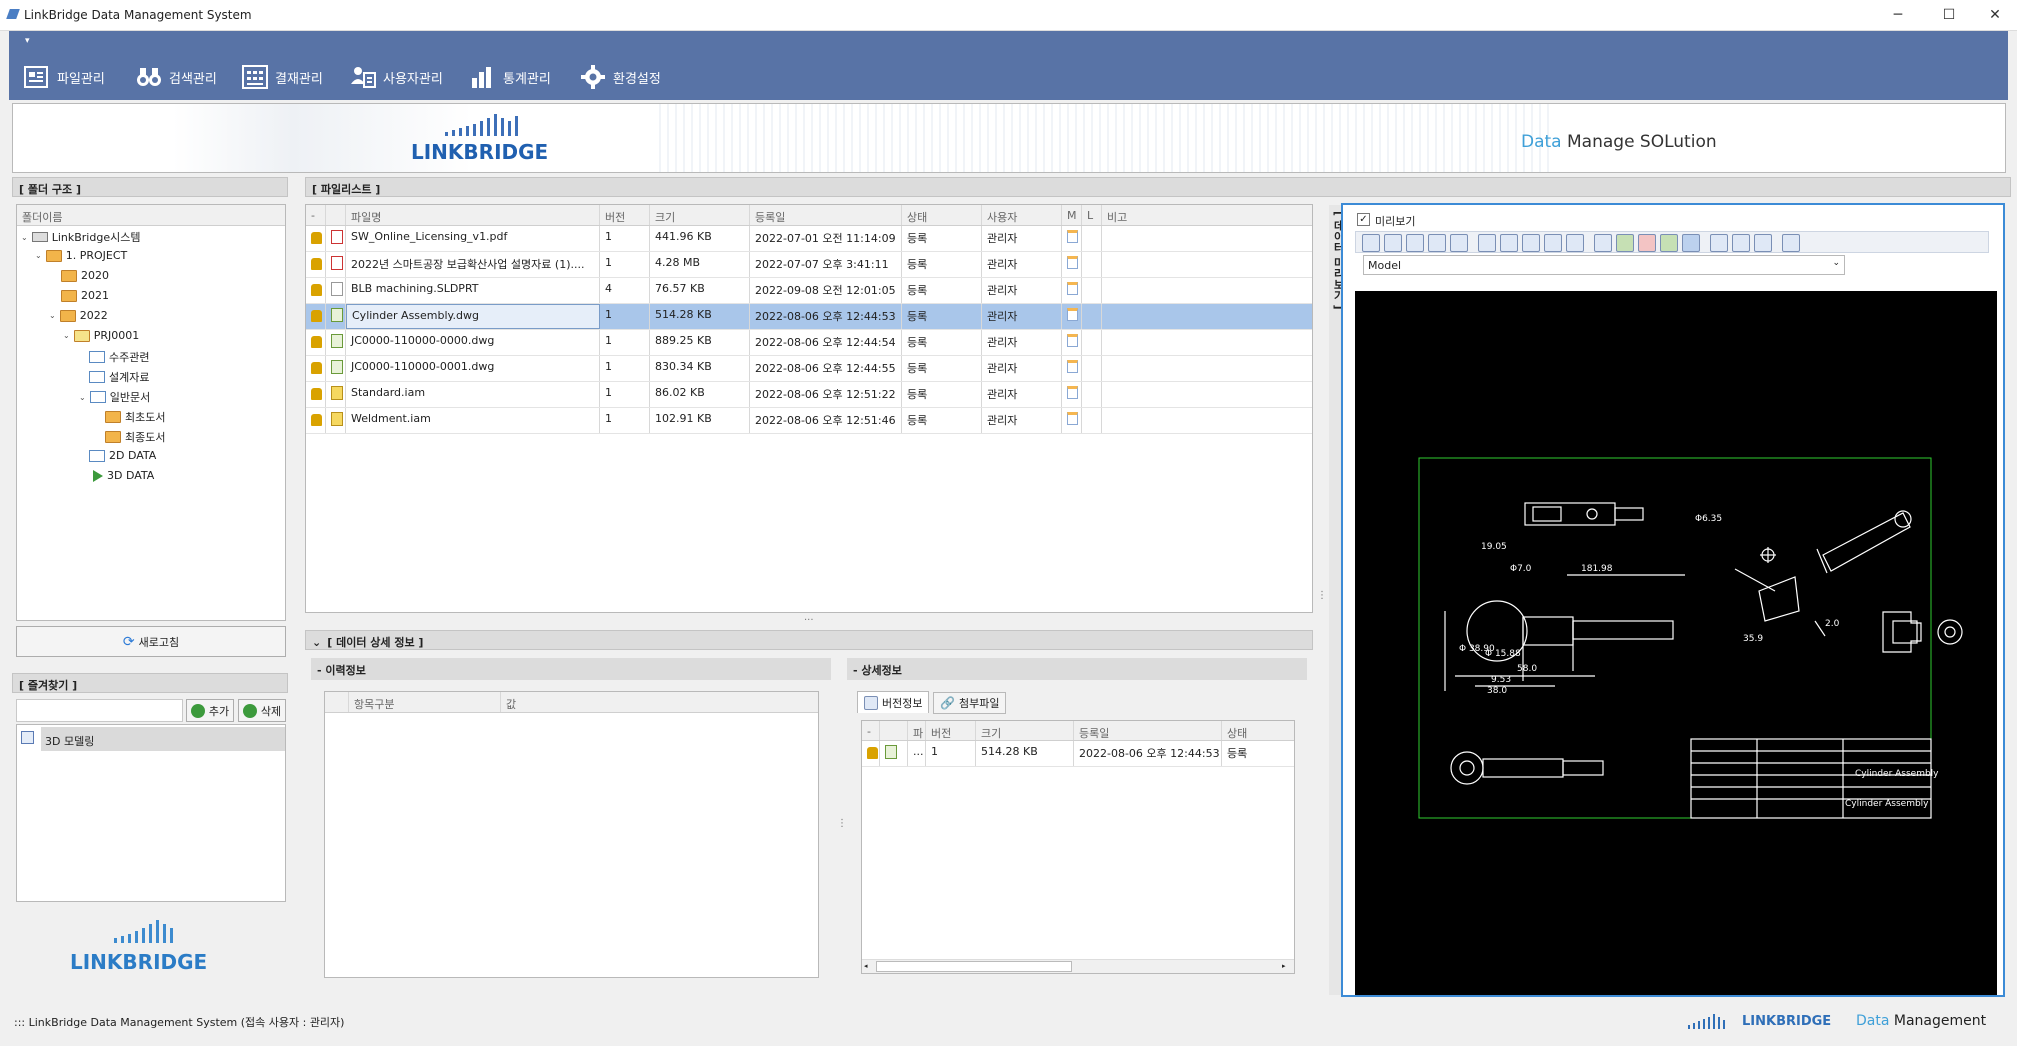 This screenshot has height=1046, width=2017. Describe the element at coordinates (151, 641) in the screenshot. I see `refresh-button: ⟳ 새로고침` at that location.